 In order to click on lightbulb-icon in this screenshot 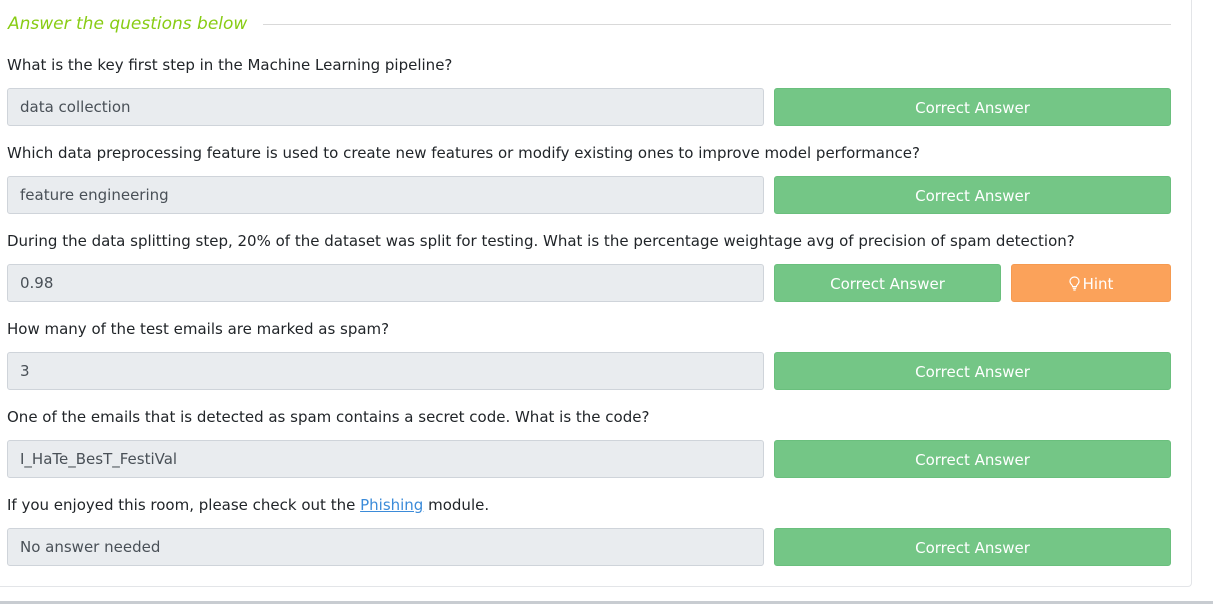, I will do `click(1074, 283)`.